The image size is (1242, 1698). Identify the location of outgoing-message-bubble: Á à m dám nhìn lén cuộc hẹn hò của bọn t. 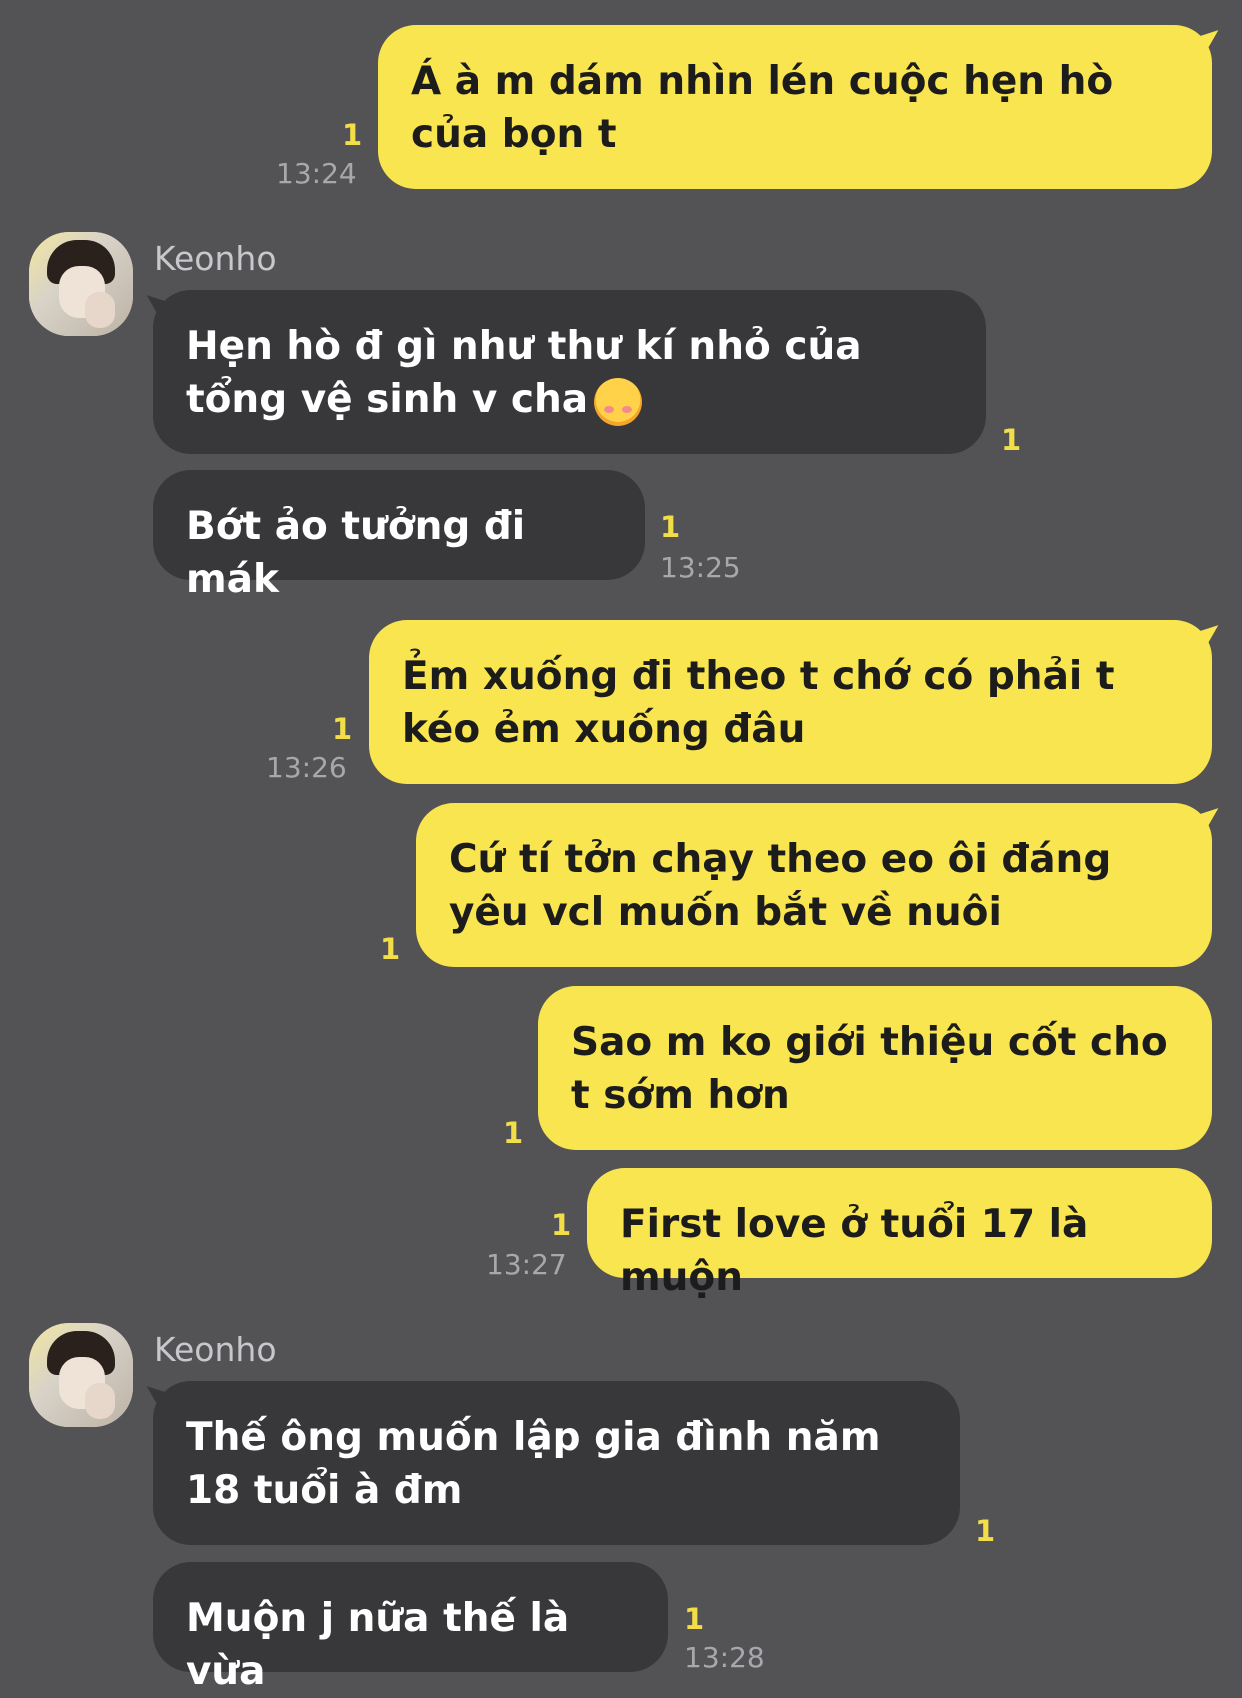
(795, 107).